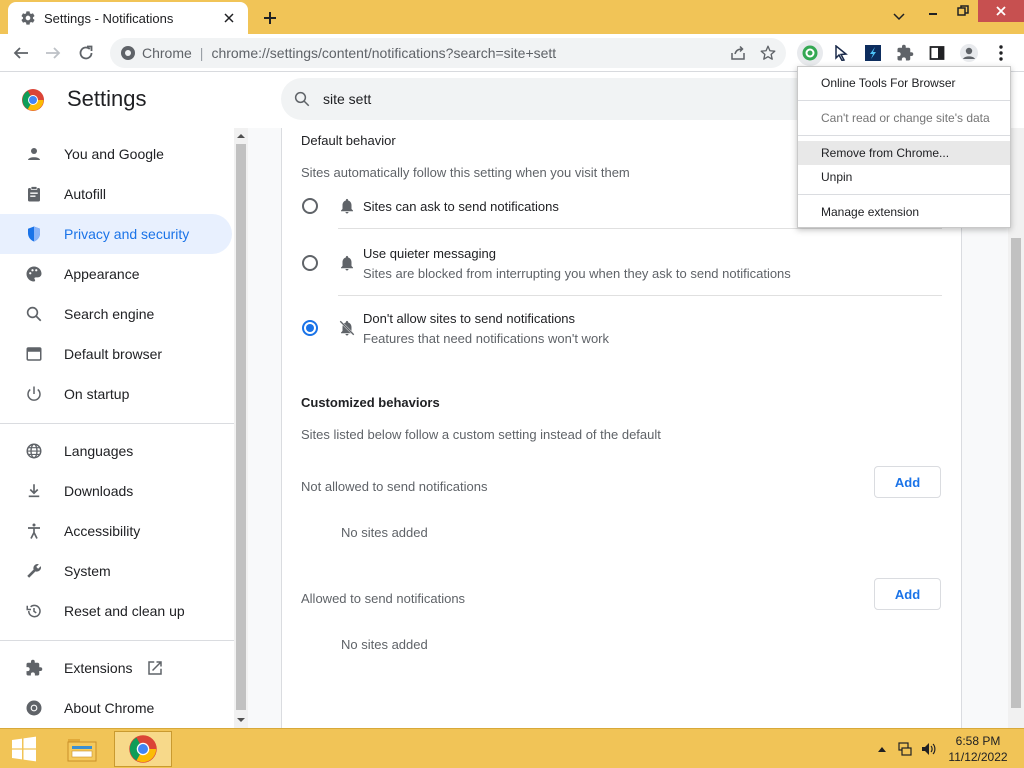 This screenshot has width=1024, height=768. I want to click on share-icon, so click(738, 53).